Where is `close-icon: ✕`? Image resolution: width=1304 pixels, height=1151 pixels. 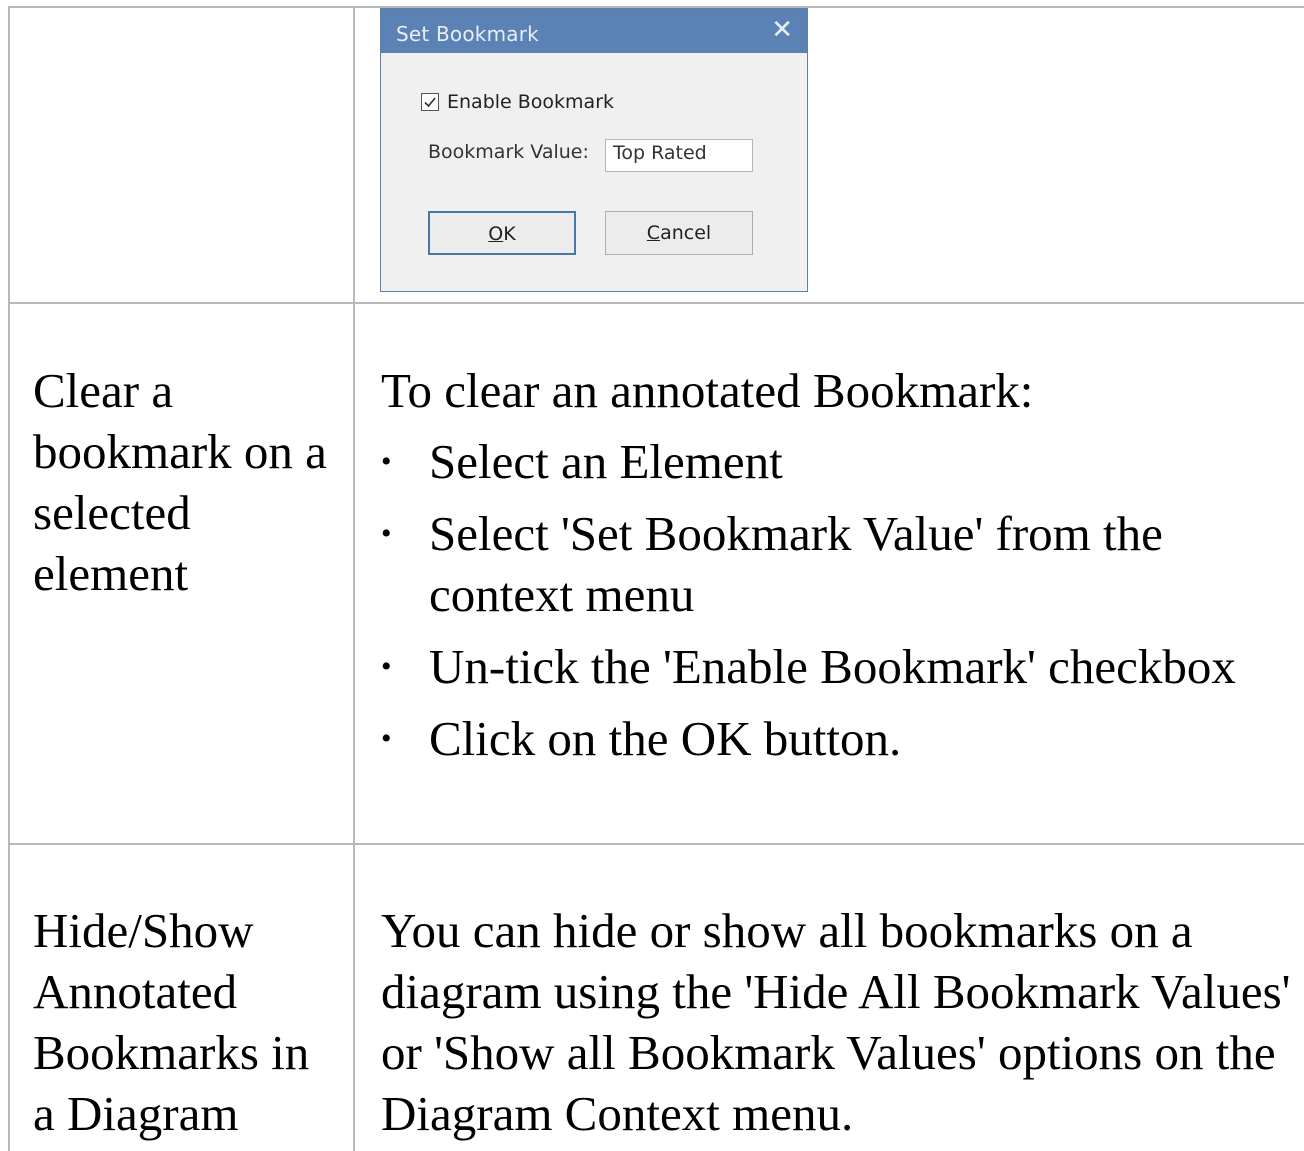 close-icon: ✕ is located at coordinates (782, 30).